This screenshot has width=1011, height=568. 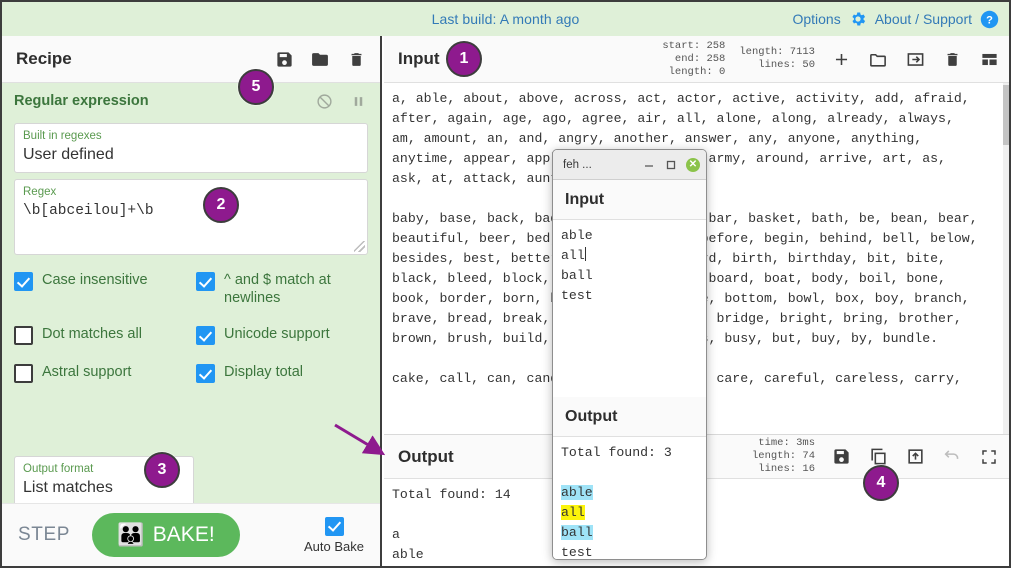 I want to click on folder-icon, so click(x=320, y=59).